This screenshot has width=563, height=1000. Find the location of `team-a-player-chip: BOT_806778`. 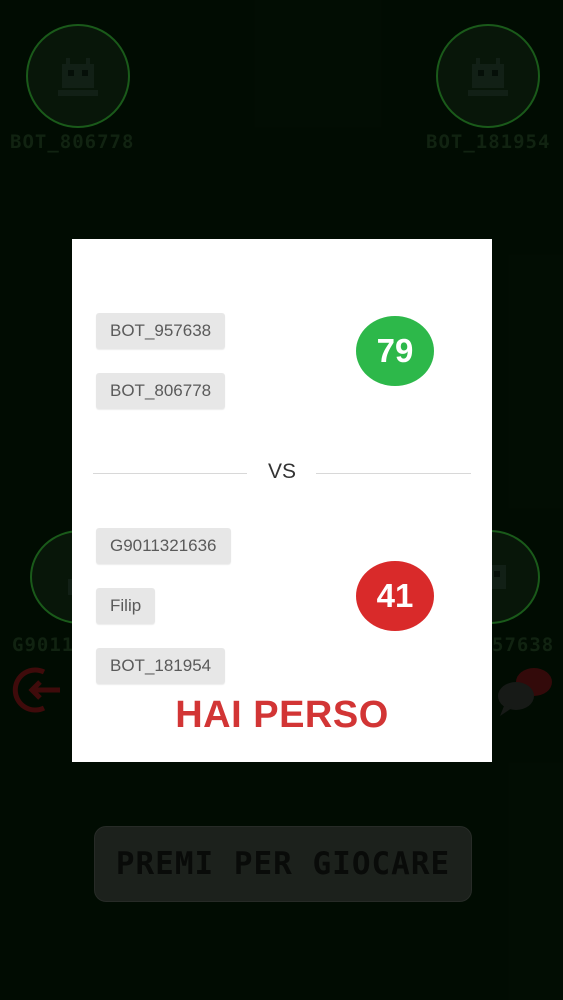

team-a-player-chip: BOT_806778 is located at coordinates (161, 391).